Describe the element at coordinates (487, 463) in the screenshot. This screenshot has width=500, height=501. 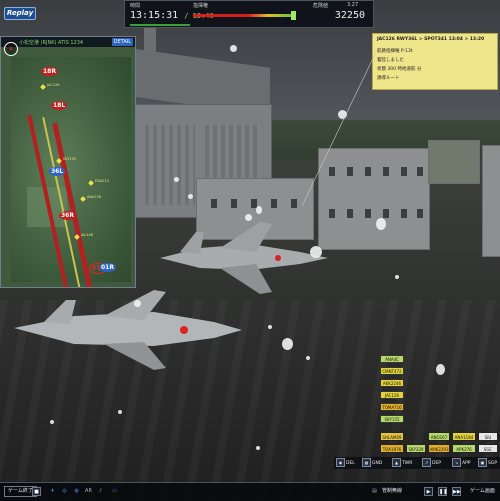
I see `freq-sgp: ▣ SGP` at that location.